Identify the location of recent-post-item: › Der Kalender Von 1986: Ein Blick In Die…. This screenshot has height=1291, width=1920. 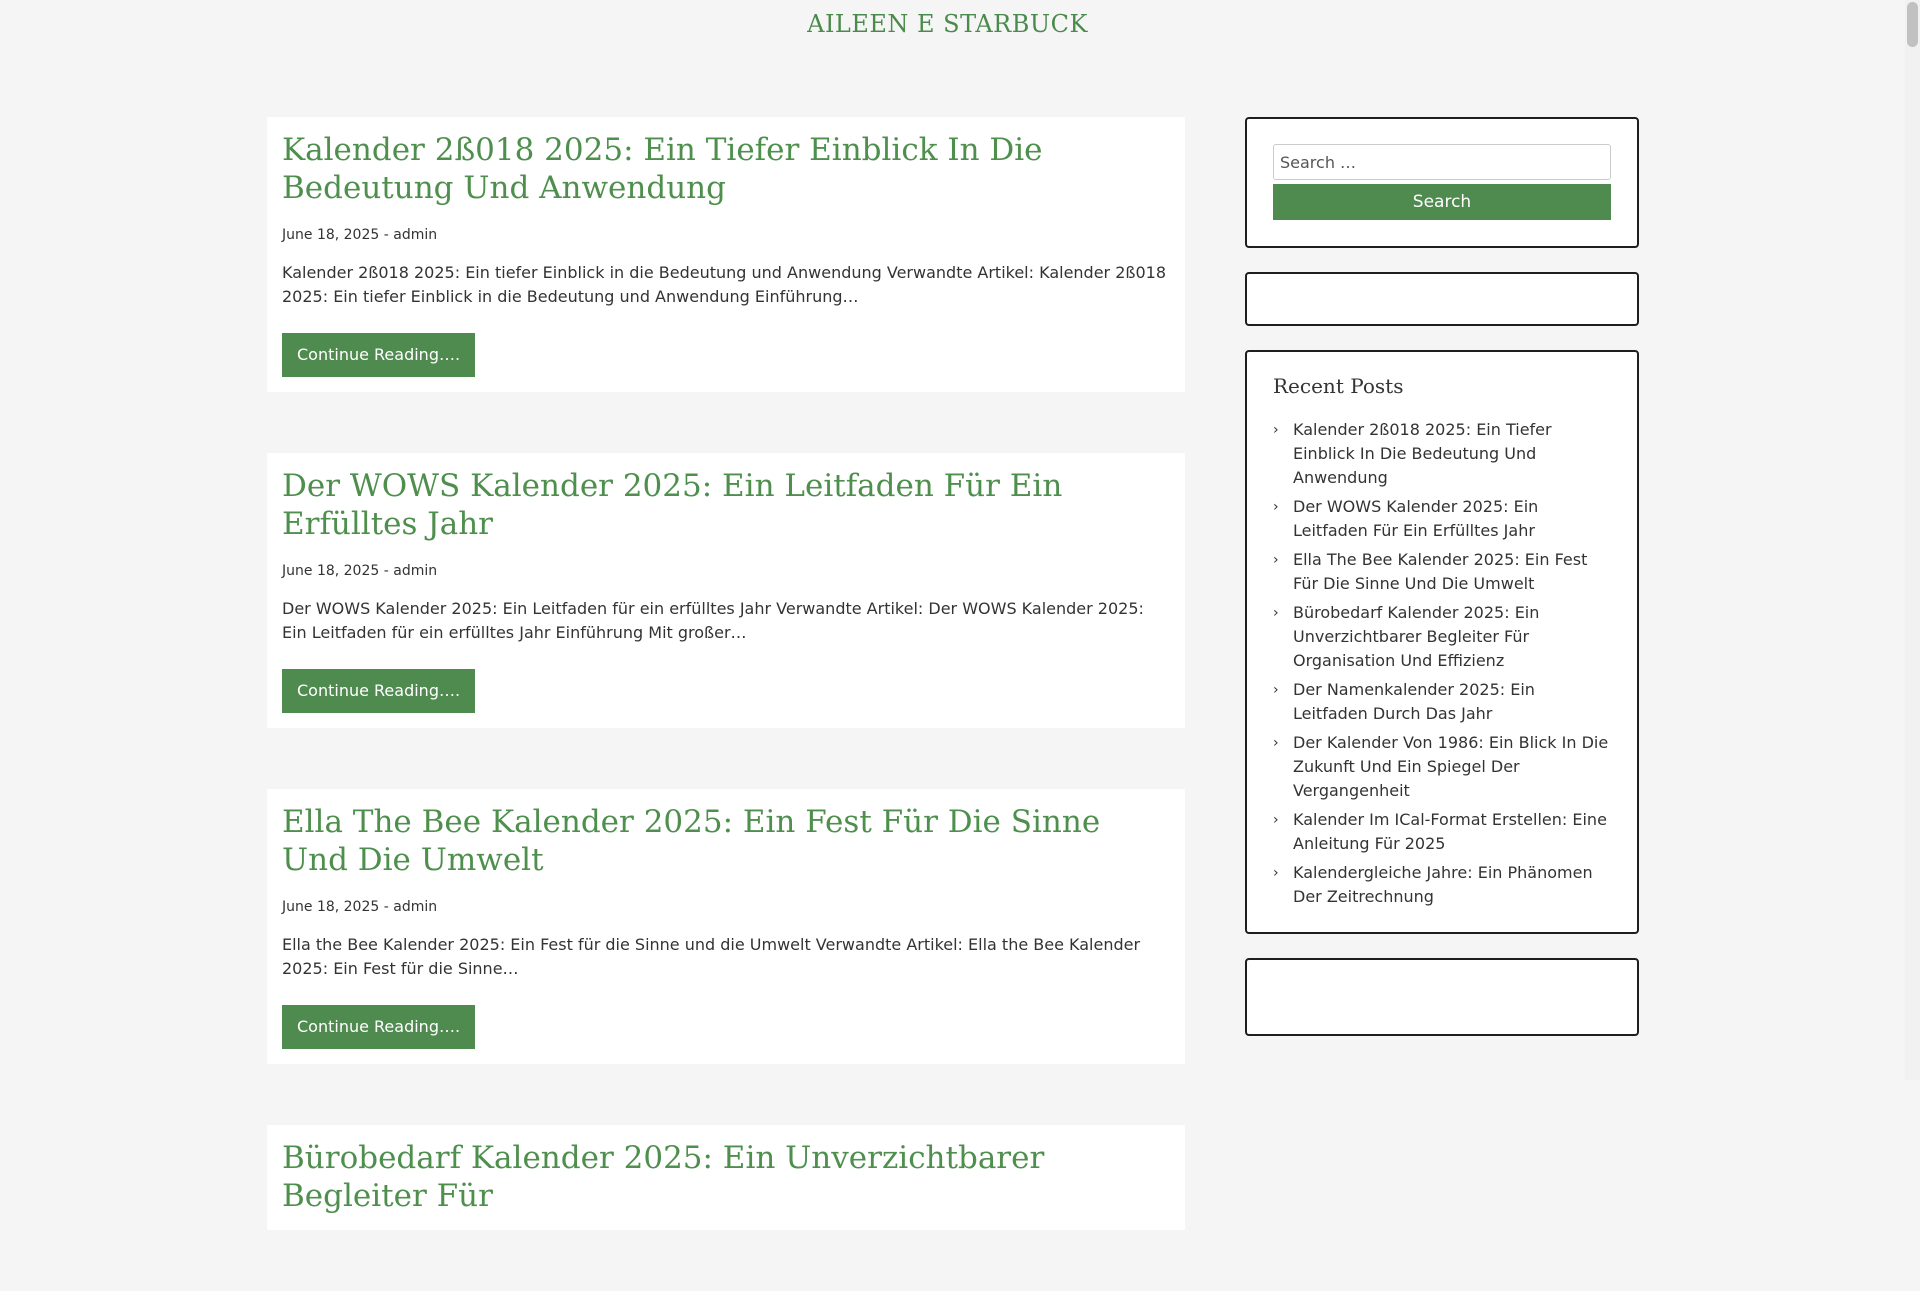
(1442, 767).